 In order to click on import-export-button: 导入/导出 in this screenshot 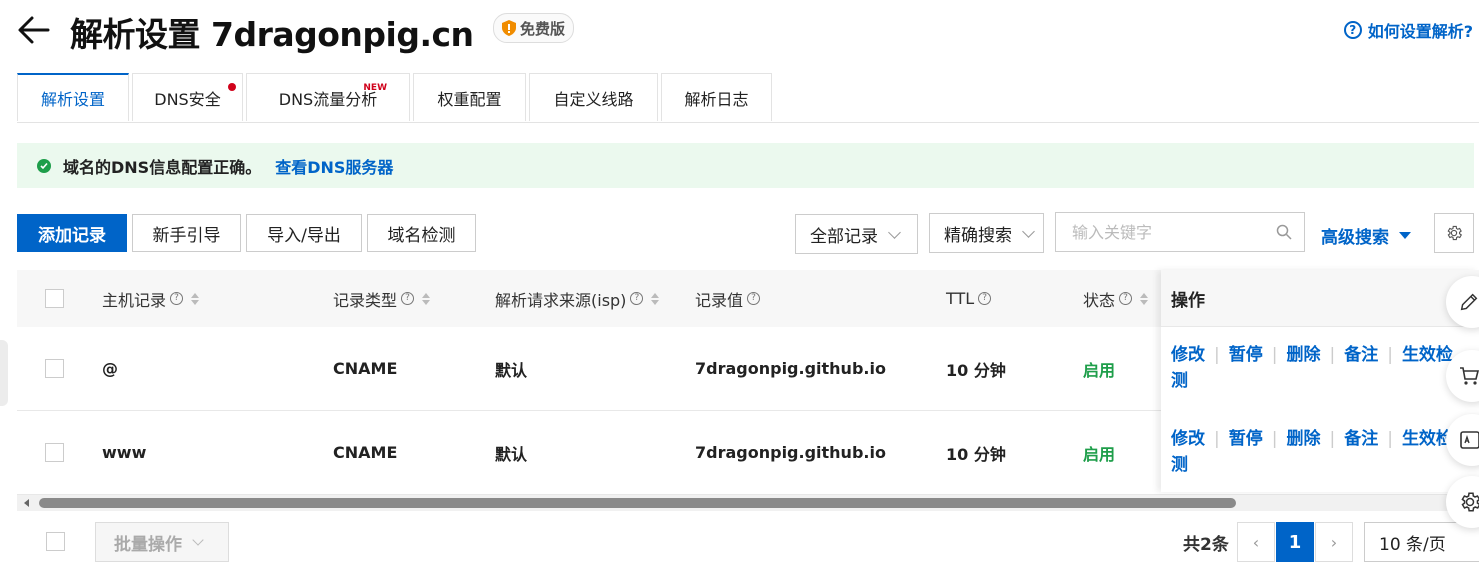, I will do `click(304, 233)`.